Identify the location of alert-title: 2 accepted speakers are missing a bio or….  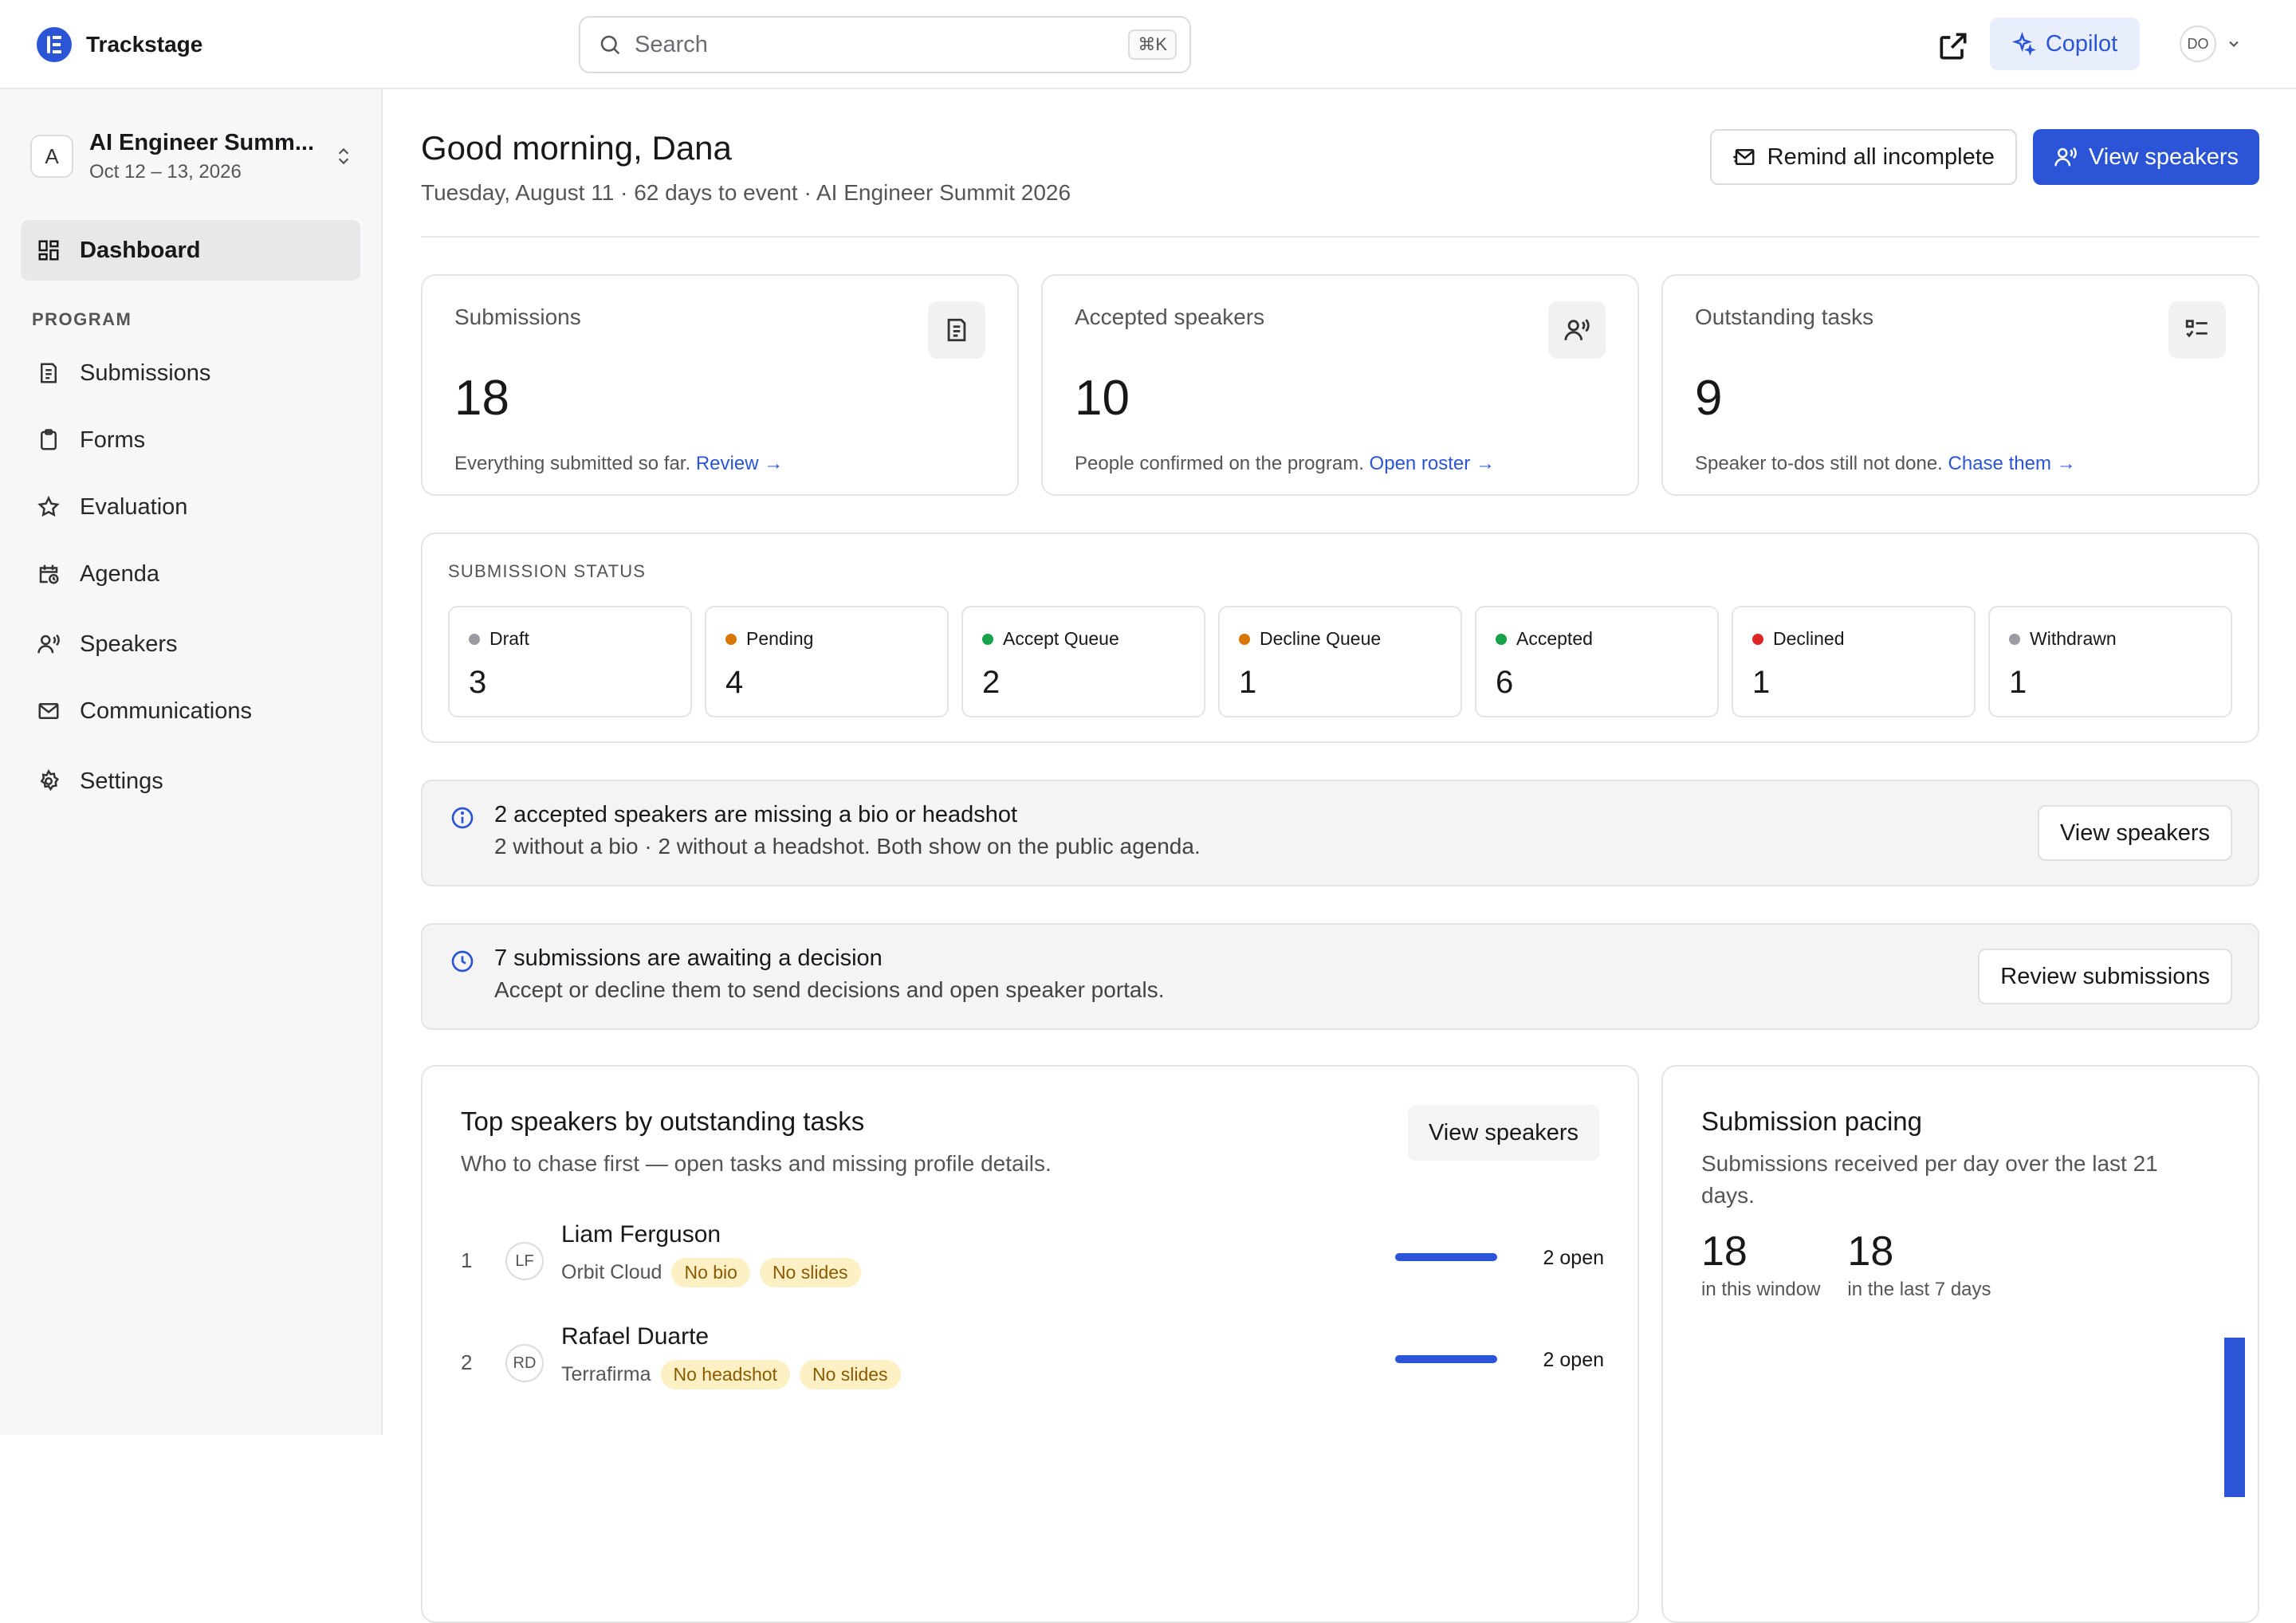
(756, 814).